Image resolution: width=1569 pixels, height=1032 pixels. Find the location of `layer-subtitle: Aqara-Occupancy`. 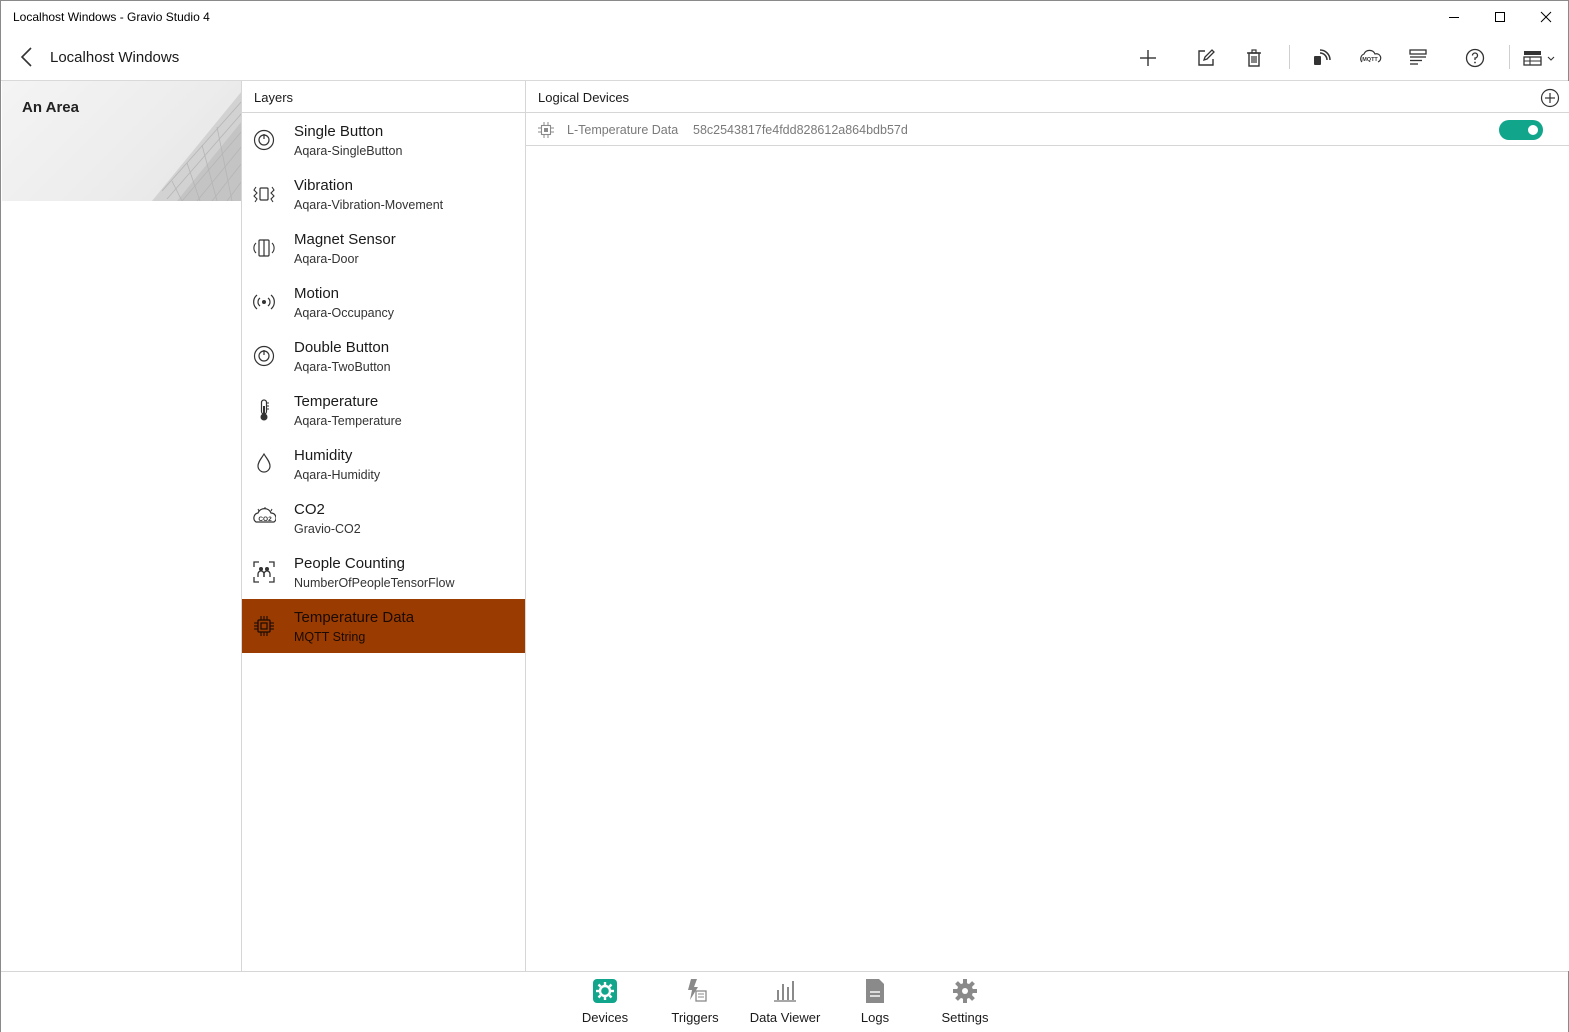

layer-subtitle: Aqara-Occupancy is located at coordinates (344, 313).